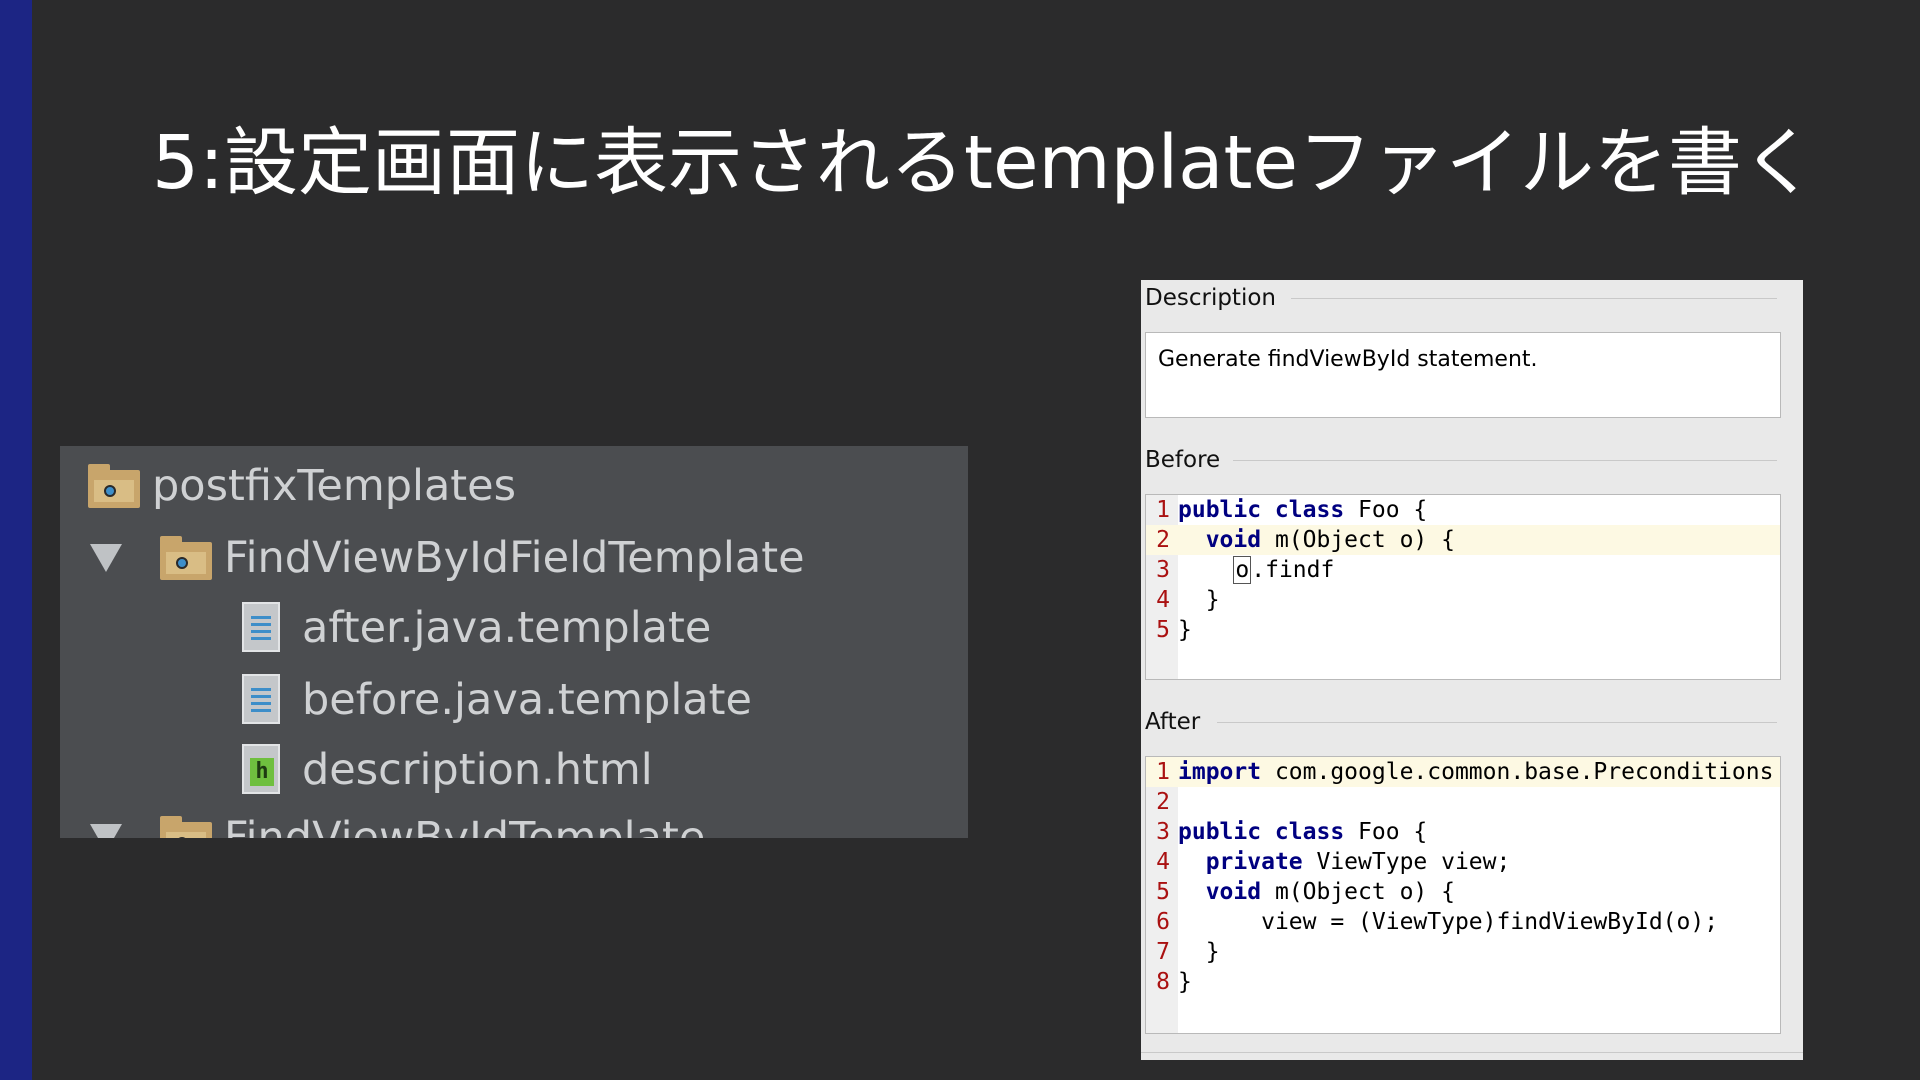 The image size is (1920, 1080). Describe the element at coordinates (465, 825) in the screenshot. I see `tree-item-label: FindViewByIdTemplate` at that location.